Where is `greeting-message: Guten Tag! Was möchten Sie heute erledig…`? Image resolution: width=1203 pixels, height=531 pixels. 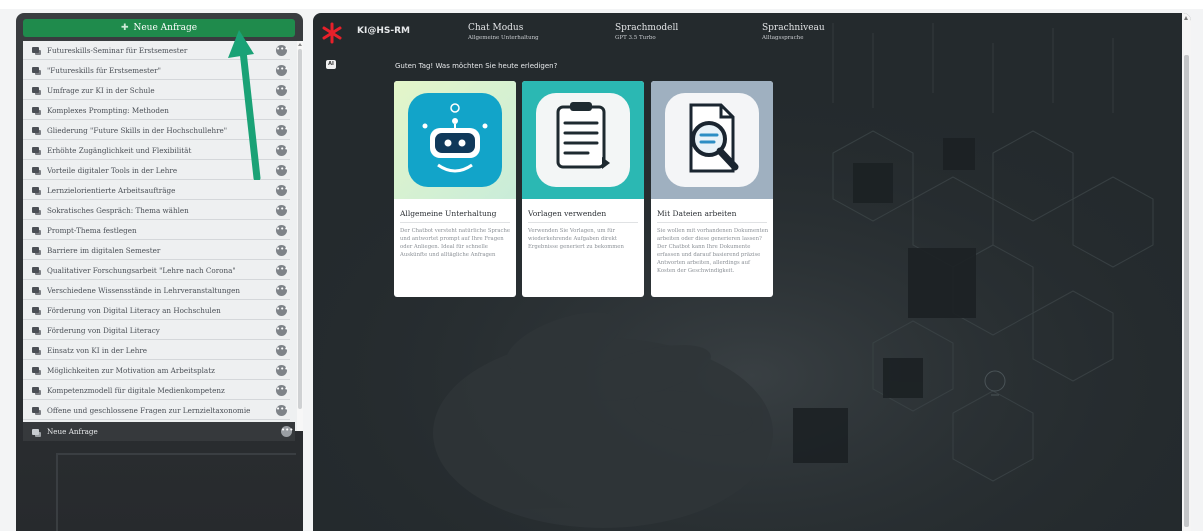 greeting-message: Guten Tag! Was möchten Sie heute erledig… is located at coordinates (476, 66).